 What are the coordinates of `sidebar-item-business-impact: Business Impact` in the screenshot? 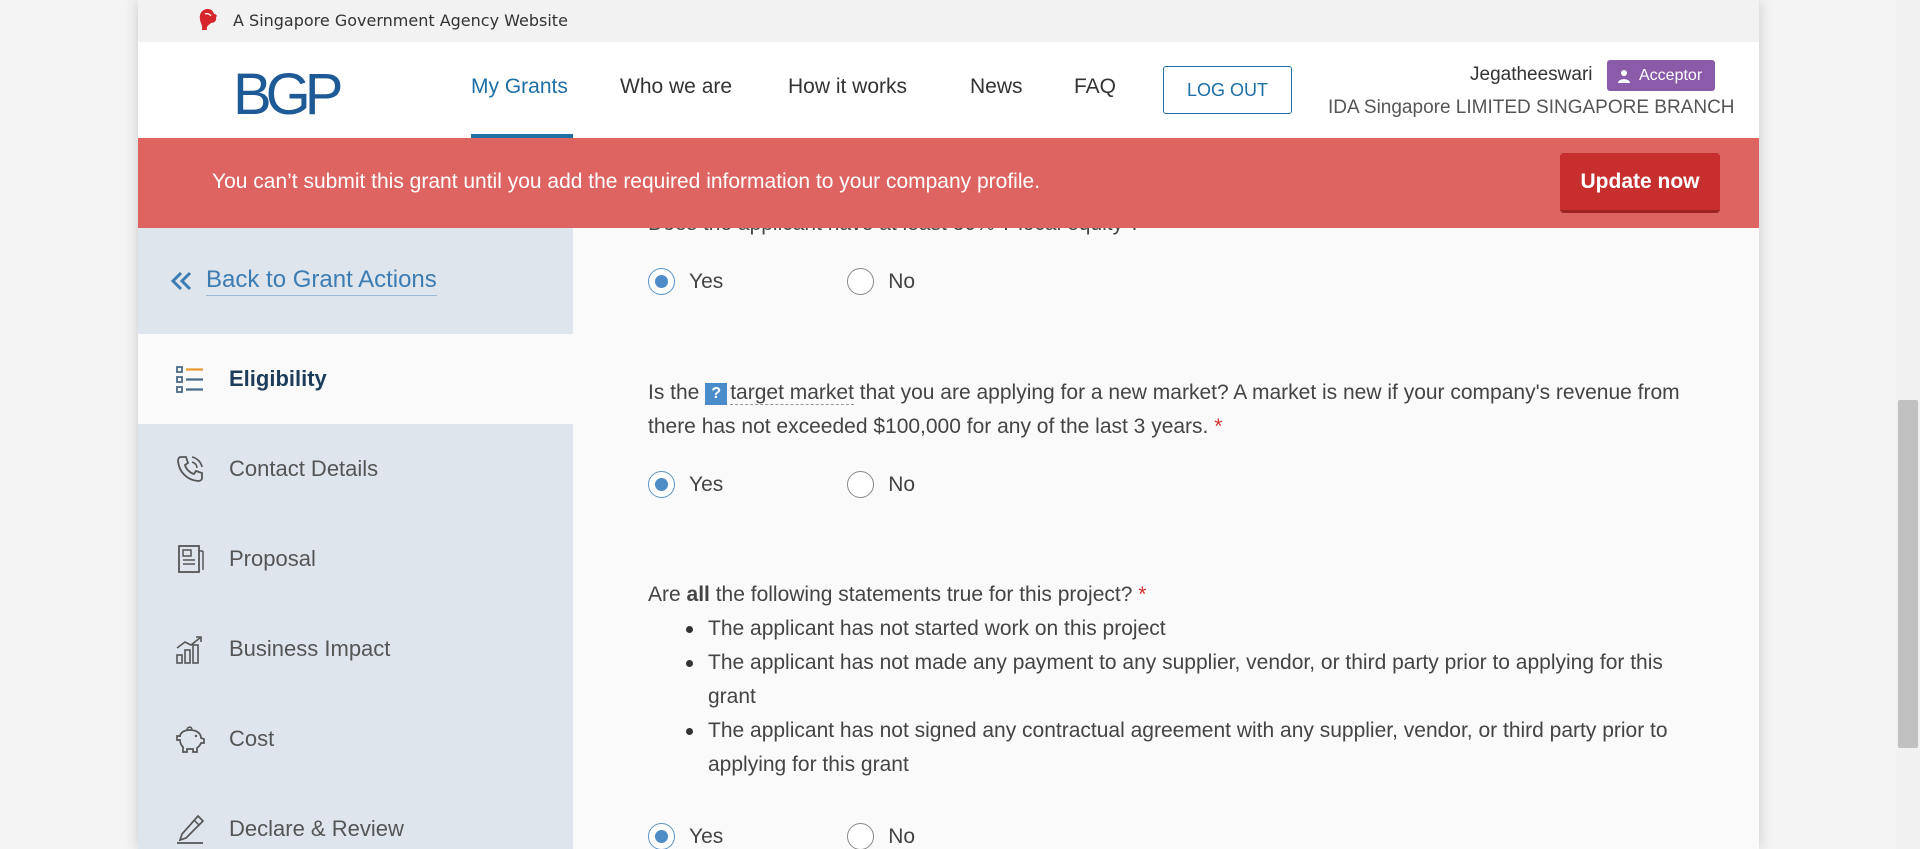 It's located at (355, 649).